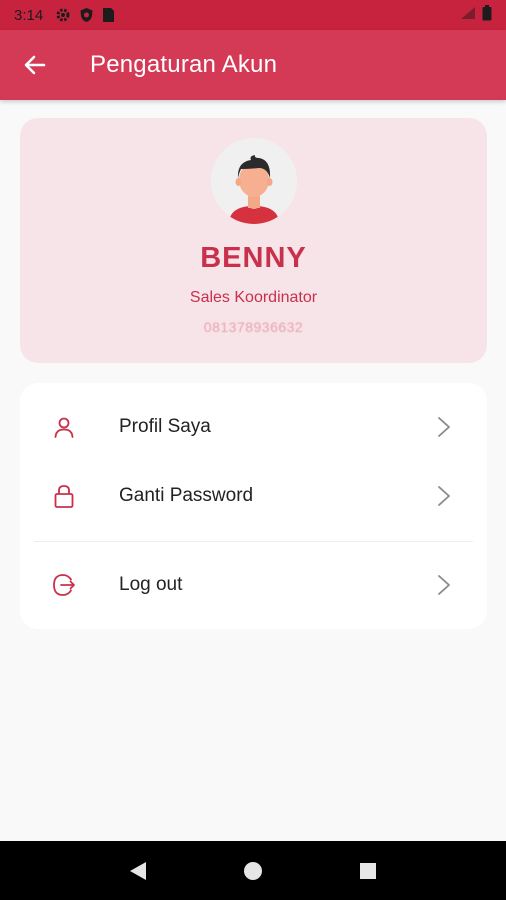 The width and height of the screenshot is (506, 900). I want to click on nav-recents-button, so click(368, 871).